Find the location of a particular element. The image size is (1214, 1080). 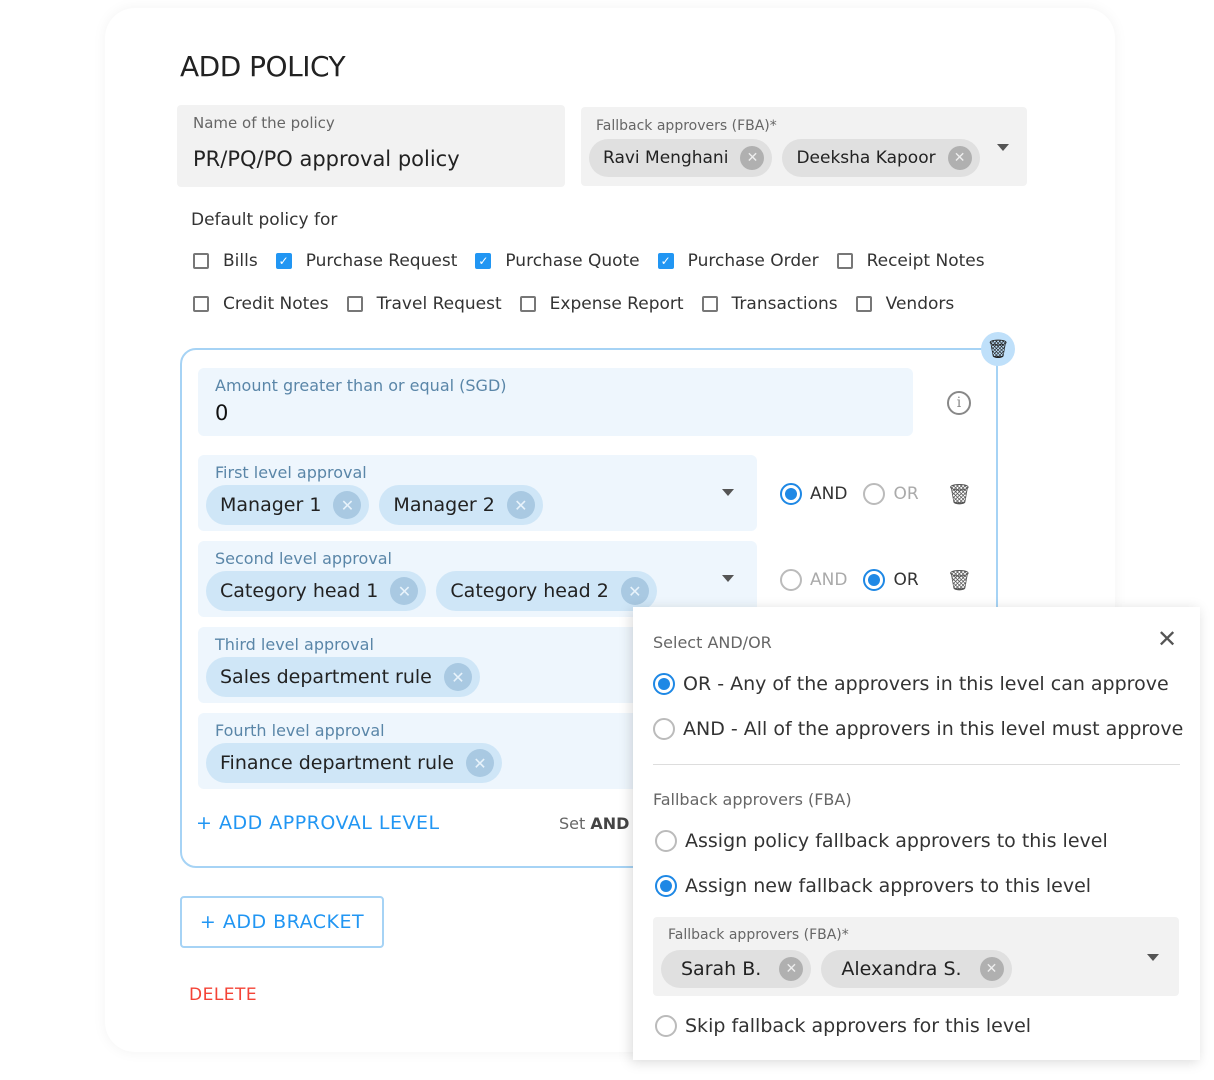

checkbox-transactions: Transactions is located at coordinates (769, 304).